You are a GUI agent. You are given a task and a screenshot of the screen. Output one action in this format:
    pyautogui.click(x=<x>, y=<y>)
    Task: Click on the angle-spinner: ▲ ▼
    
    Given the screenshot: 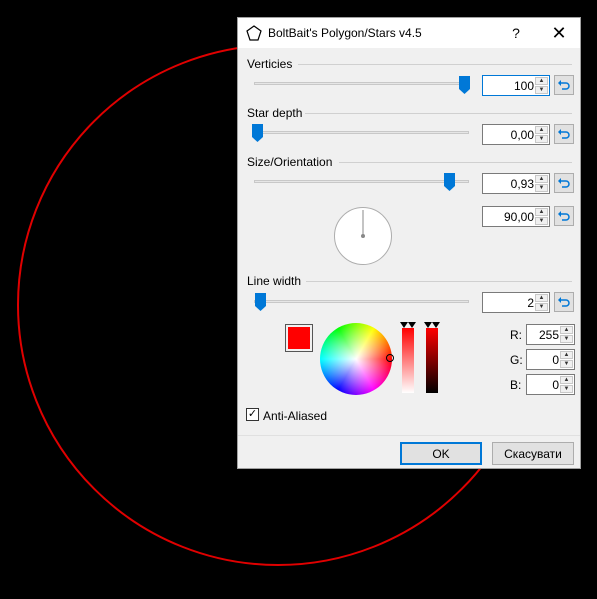 What is the action you would take?
    pyautogui.click(x=541, y=216)
    